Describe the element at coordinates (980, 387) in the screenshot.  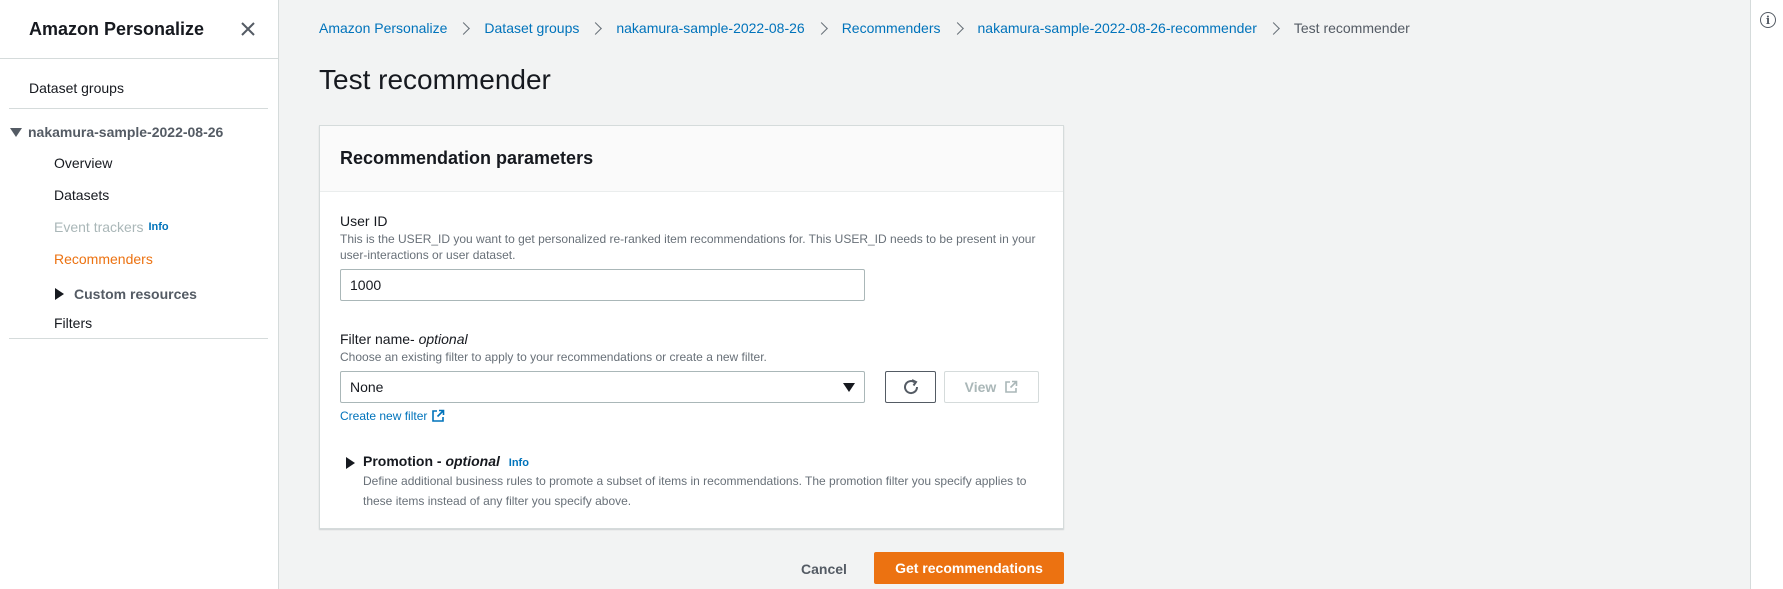
I see `view-button-label: View` at that location.